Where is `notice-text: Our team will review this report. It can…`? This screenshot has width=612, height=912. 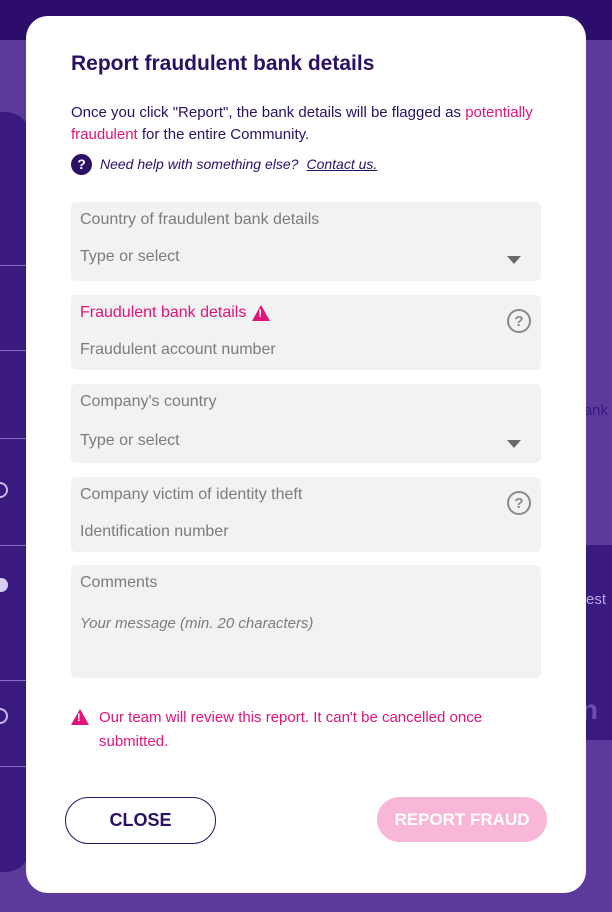
notice-text: Our team will review this report. It can… is located at coordinates (291, 729).